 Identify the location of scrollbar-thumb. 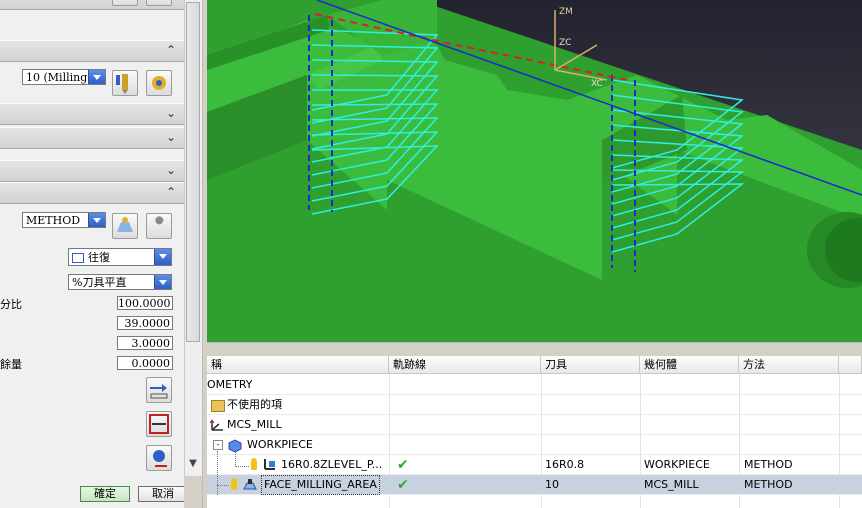
(193, 172).